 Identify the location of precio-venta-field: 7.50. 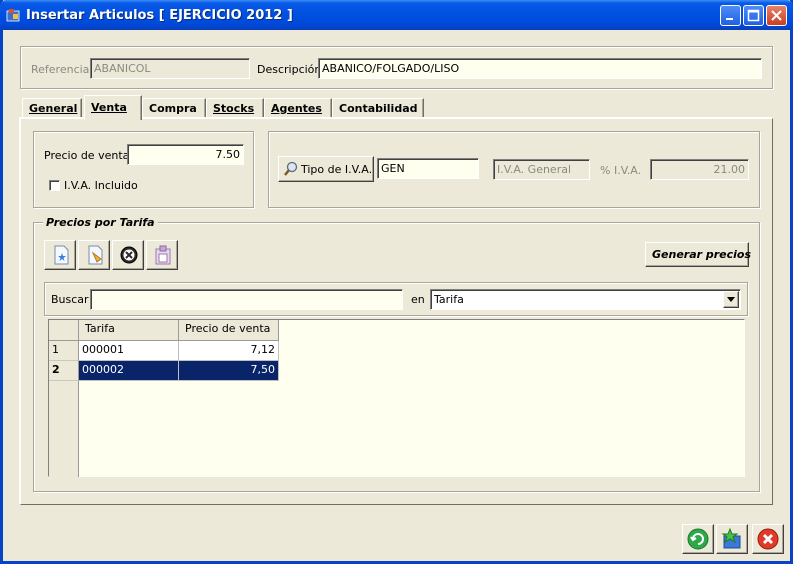
(185, 154).